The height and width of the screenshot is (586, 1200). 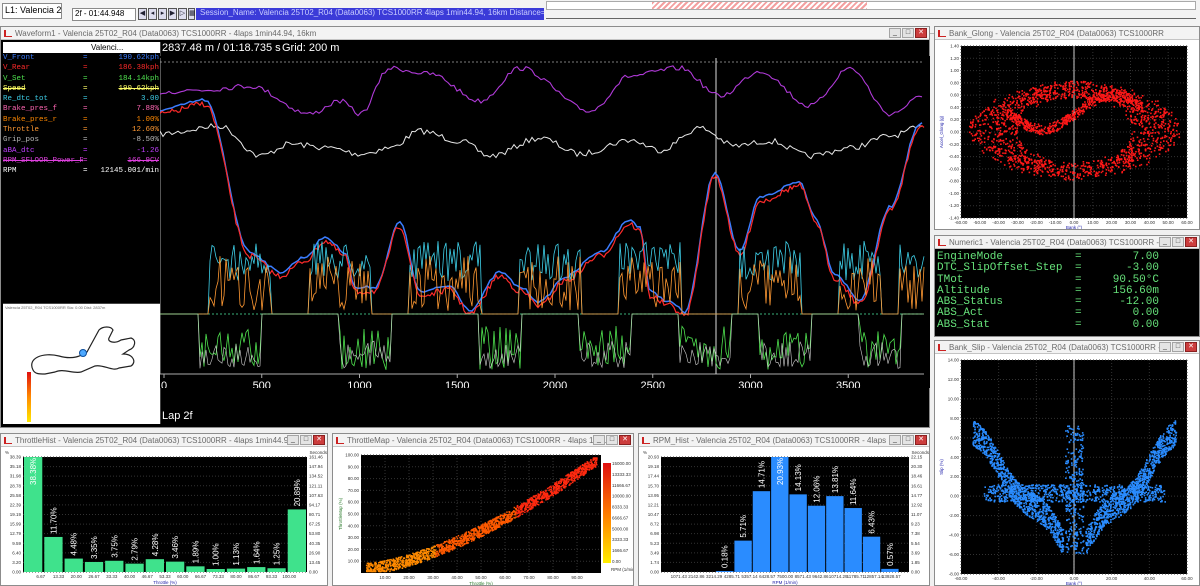 I want to click on legend-channel-row: Speed = 190.62kph, so click(x=81, y=89).